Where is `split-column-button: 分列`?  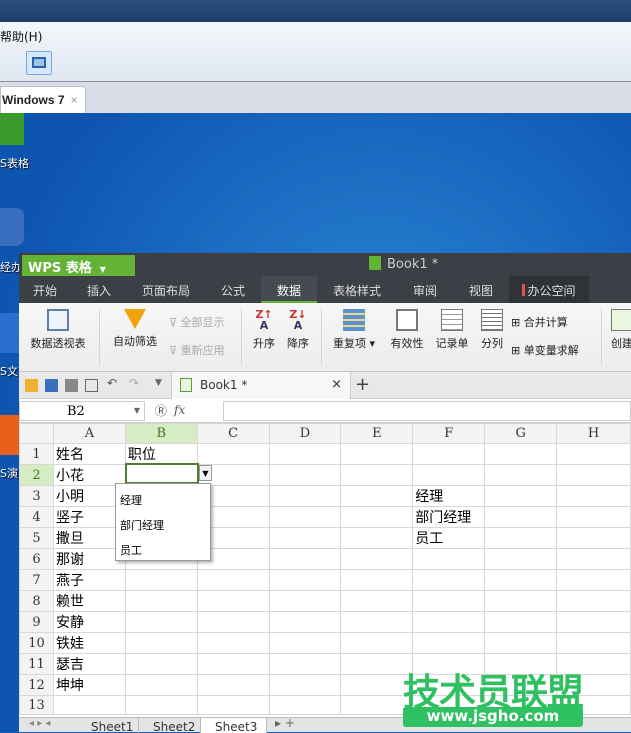 split-column-button: 分列 is located at coordinates (492, 327).